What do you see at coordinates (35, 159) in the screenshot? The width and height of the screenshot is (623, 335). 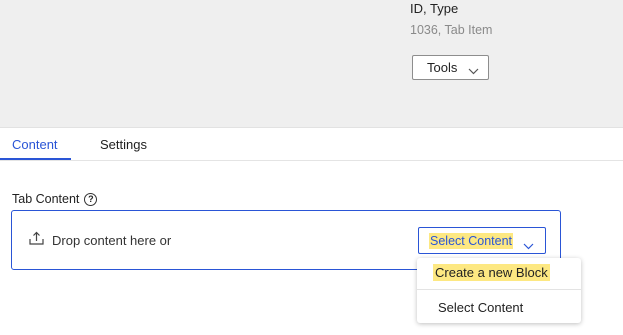 I see `active-tab-indicator` at bounding box center [35, 159].